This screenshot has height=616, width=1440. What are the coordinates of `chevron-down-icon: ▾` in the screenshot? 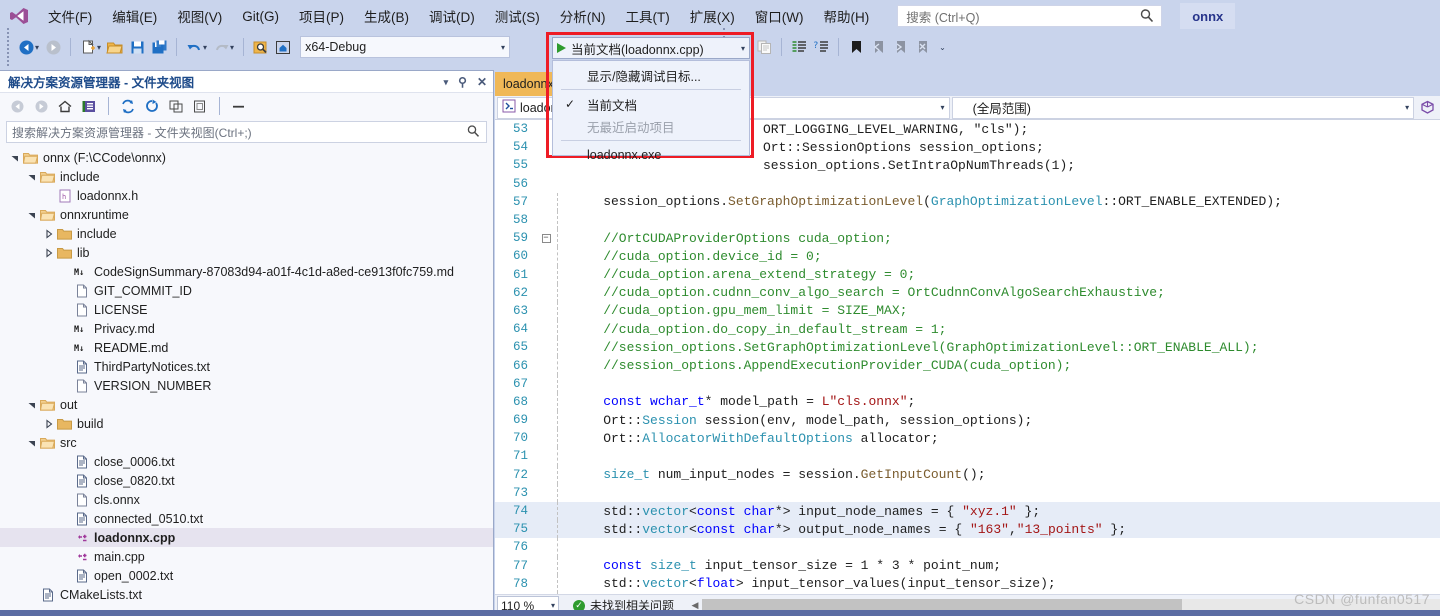 It's located at (743, 48).